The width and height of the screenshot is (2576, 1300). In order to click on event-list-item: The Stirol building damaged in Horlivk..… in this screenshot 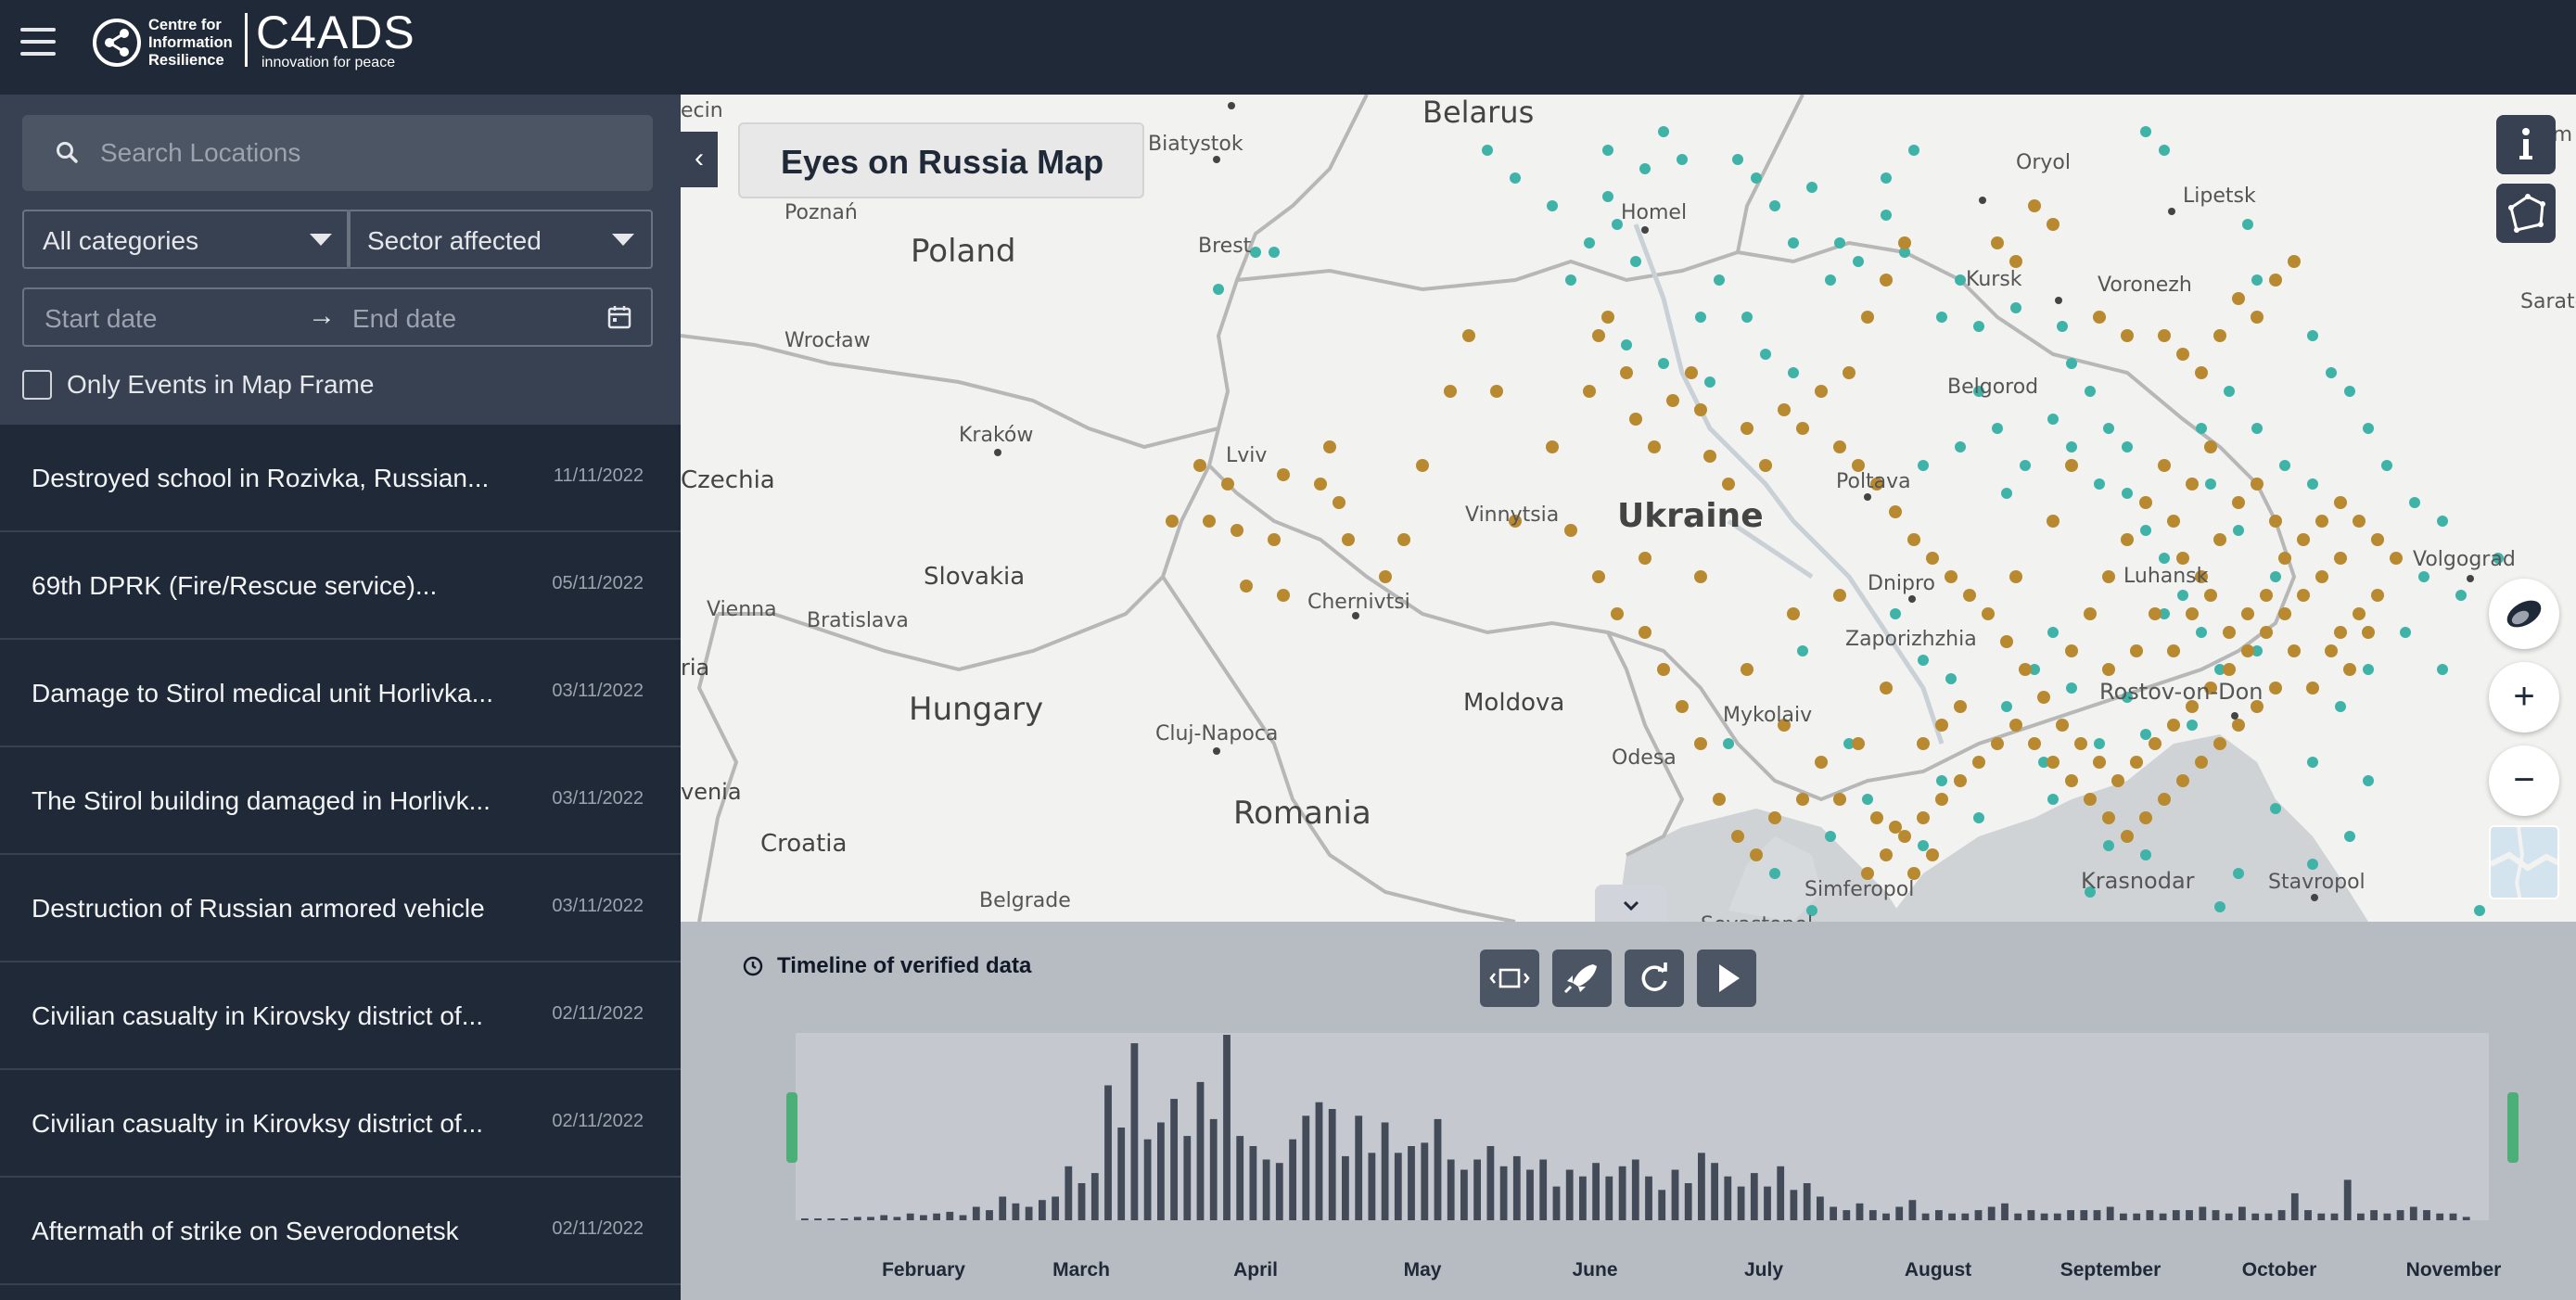, I will do `click(341, 801)`.